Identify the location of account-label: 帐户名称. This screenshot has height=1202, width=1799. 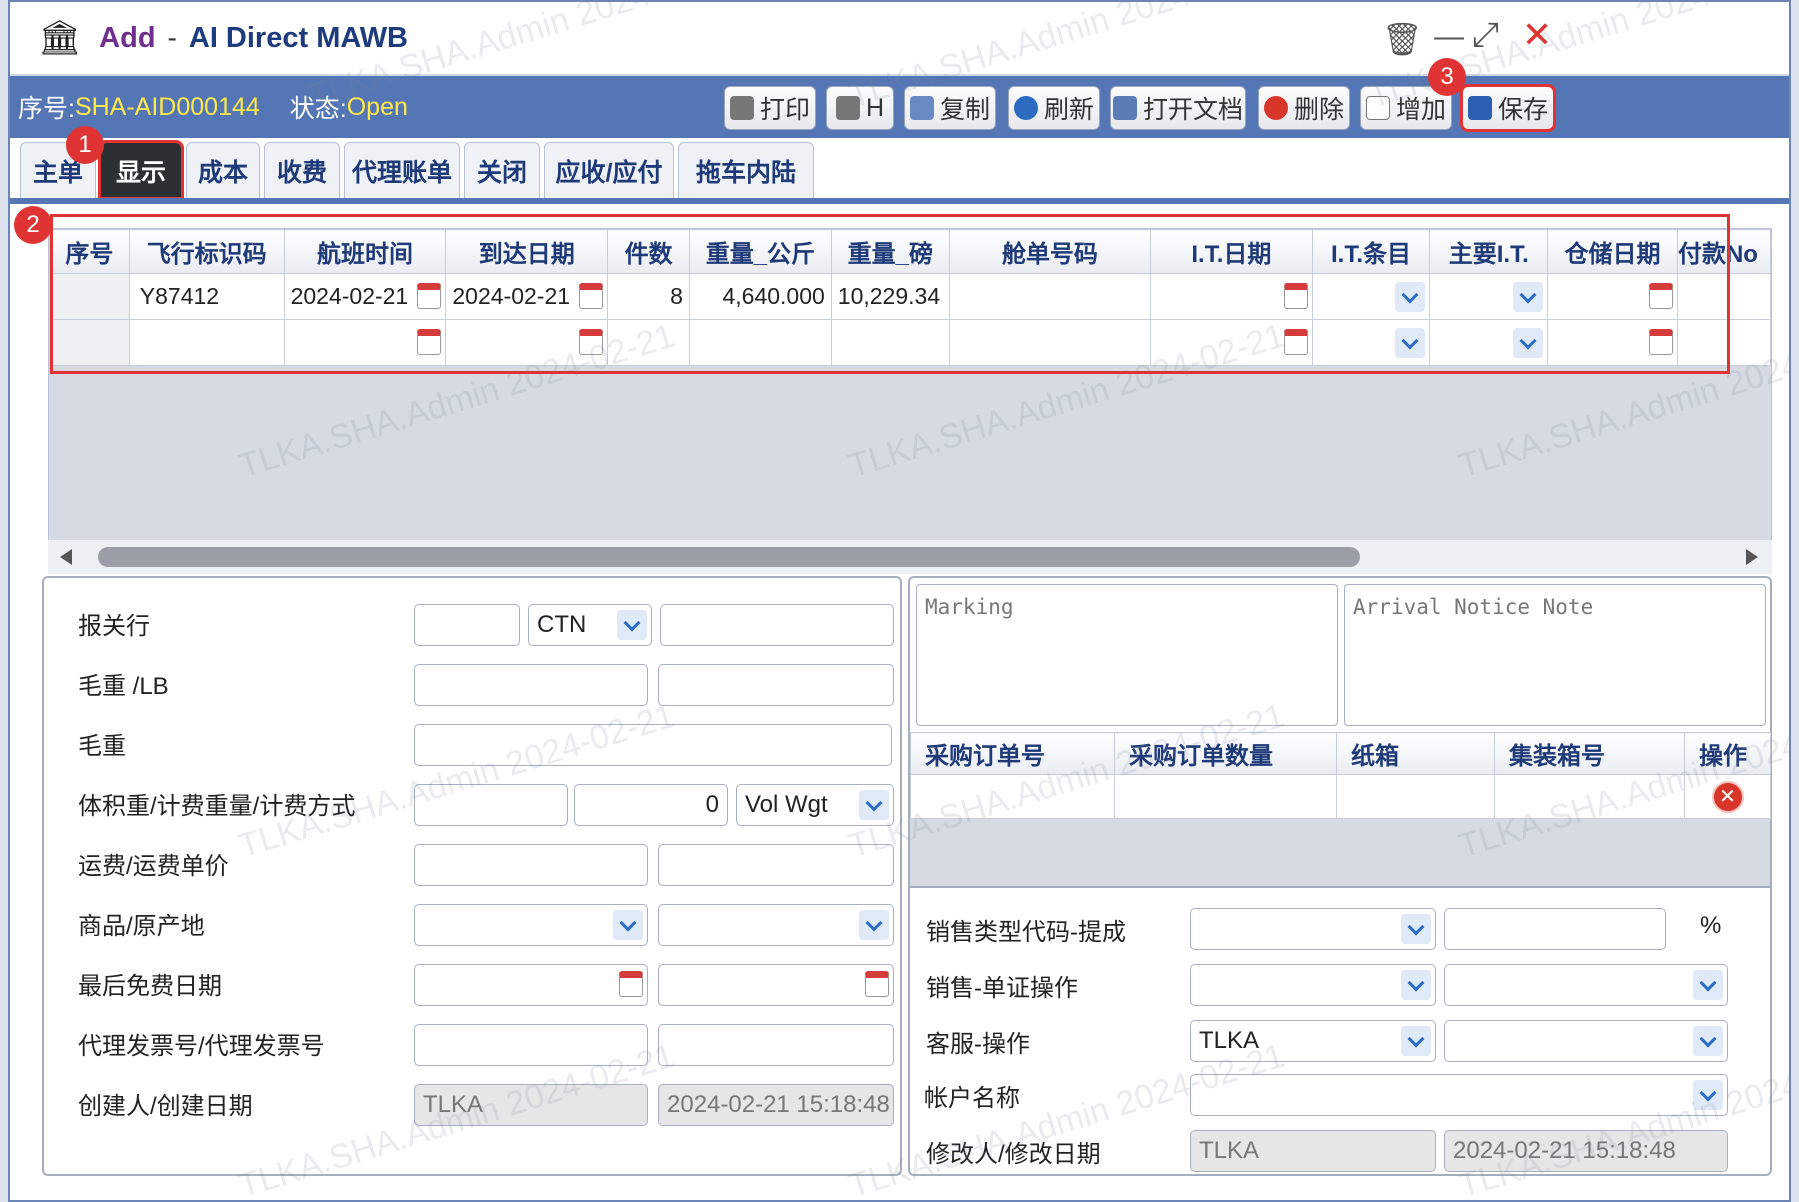
(972, 1098).